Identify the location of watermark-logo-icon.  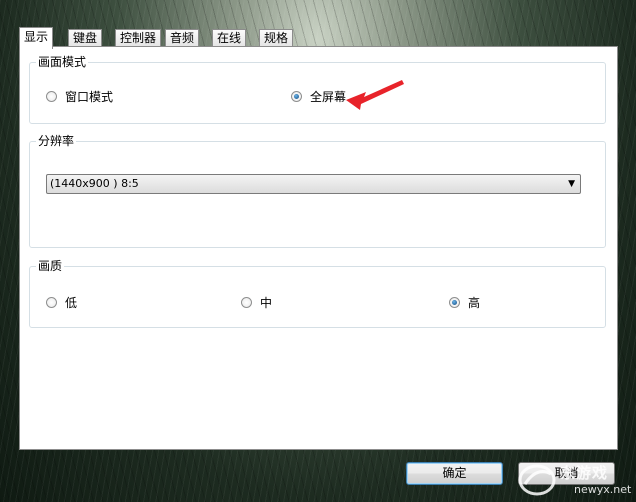
(537, 480).